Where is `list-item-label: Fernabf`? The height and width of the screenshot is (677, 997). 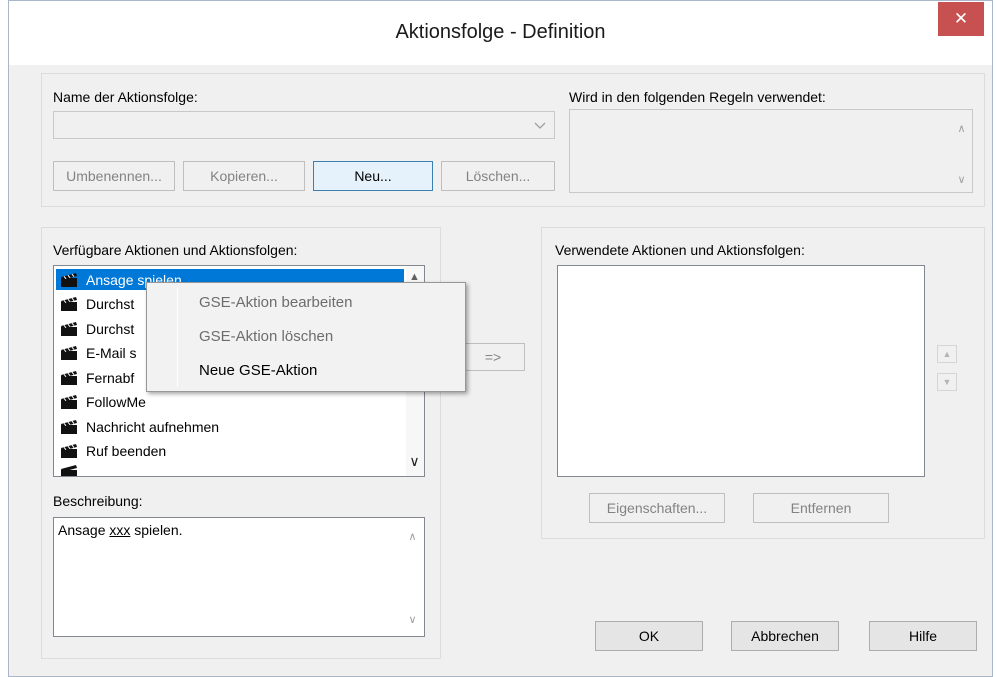
list-item-label: Fernabf is located at coordinates (110, 377).